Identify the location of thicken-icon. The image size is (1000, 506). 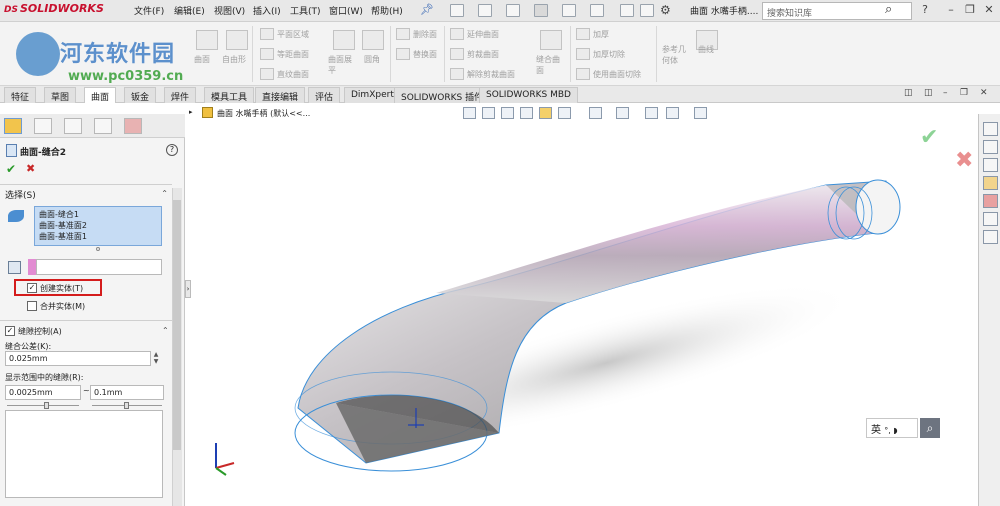
(583, 34).